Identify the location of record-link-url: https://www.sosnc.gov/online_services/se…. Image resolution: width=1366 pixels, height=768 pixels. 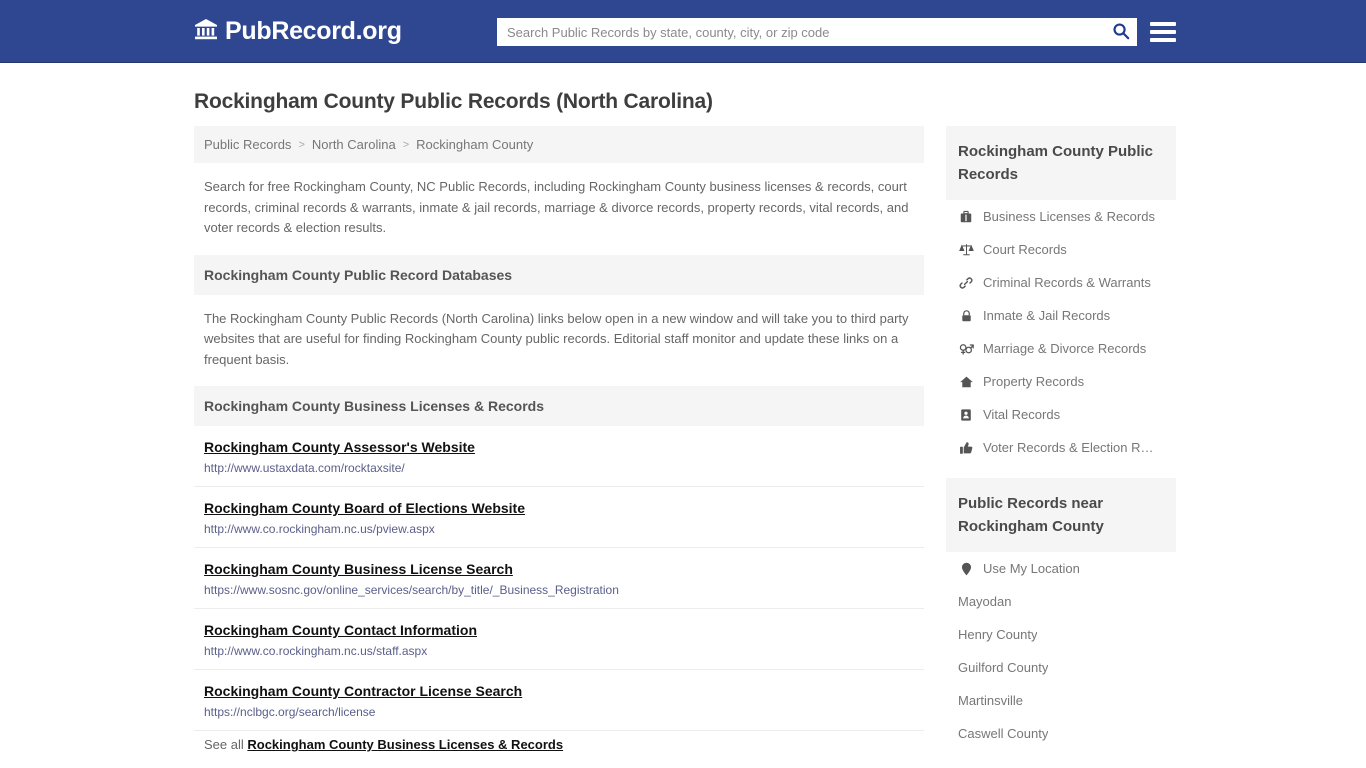
(411, 590).